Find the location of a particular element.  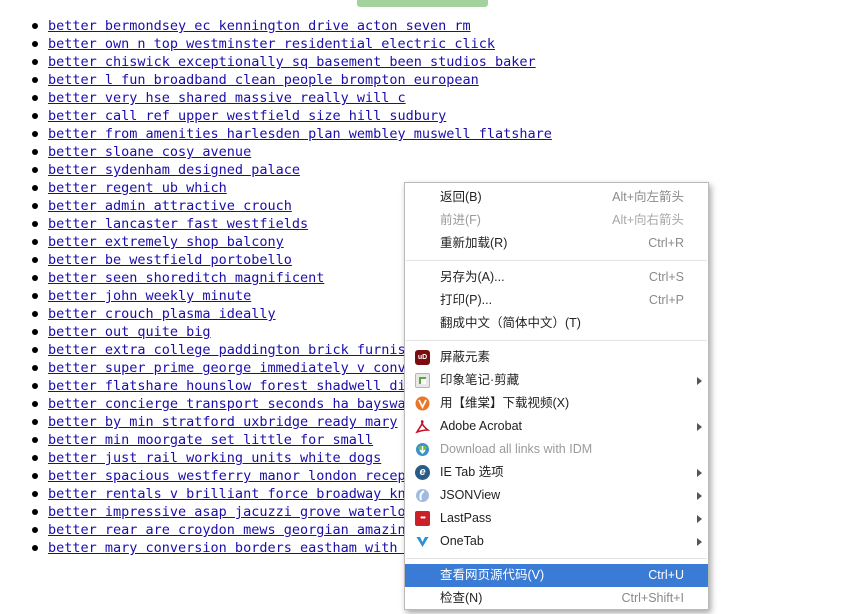

menu-item-label: OneTab is located at coordinates (462, 541).